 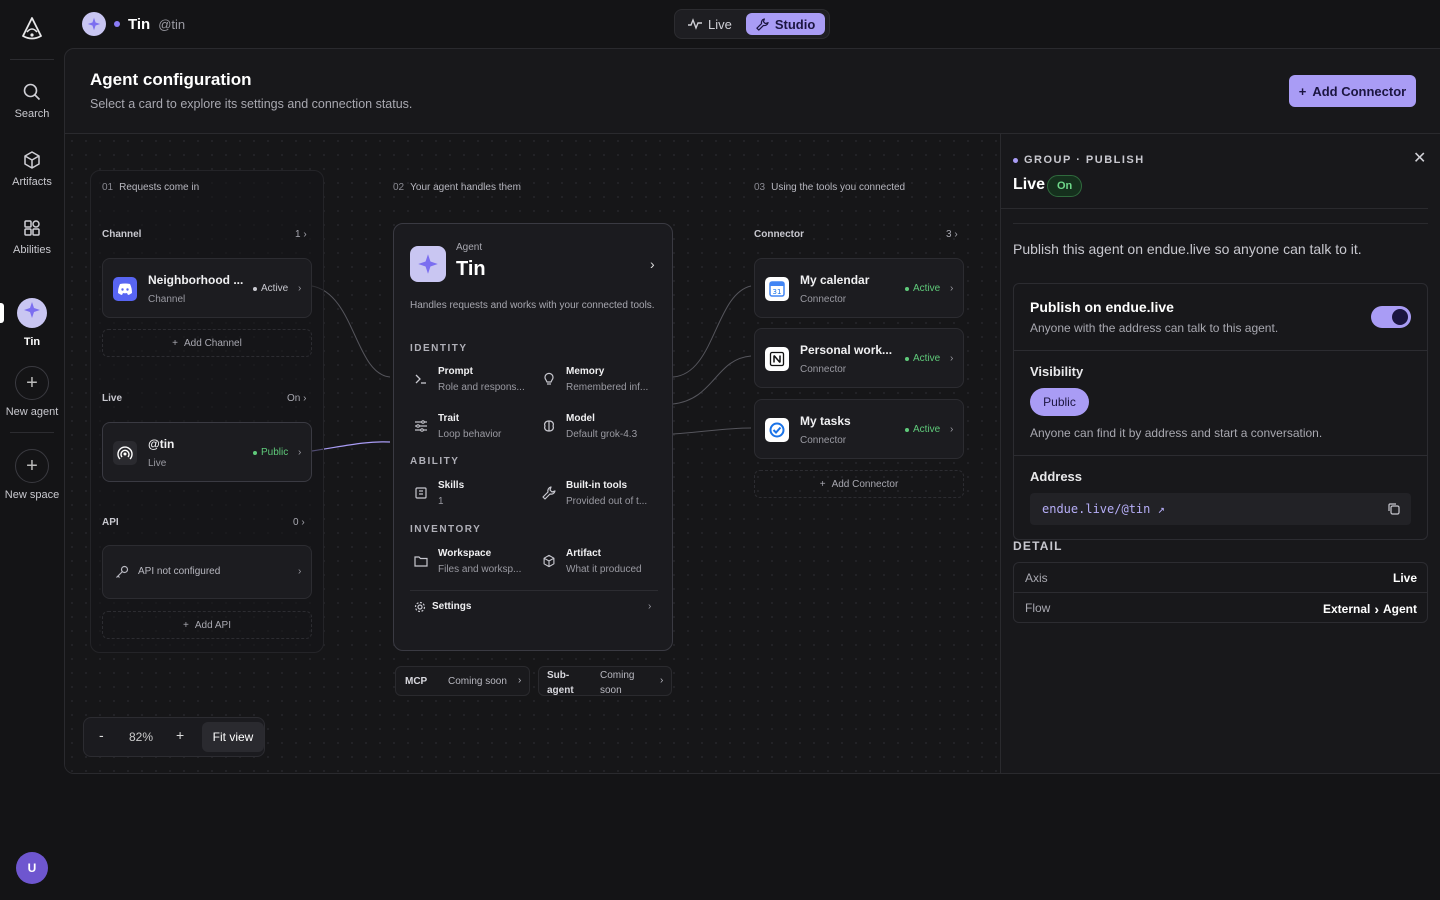 I want to click on top-bar: Tin @tin Live Studio, so click(x=752, y=24).